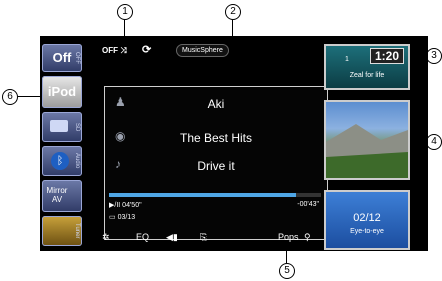 The width and height of the screenshot is (442, 281). Describe the element at coordinates (62, 231) in the screenshot. I see `source-tuner-button: Tuner` at that location.